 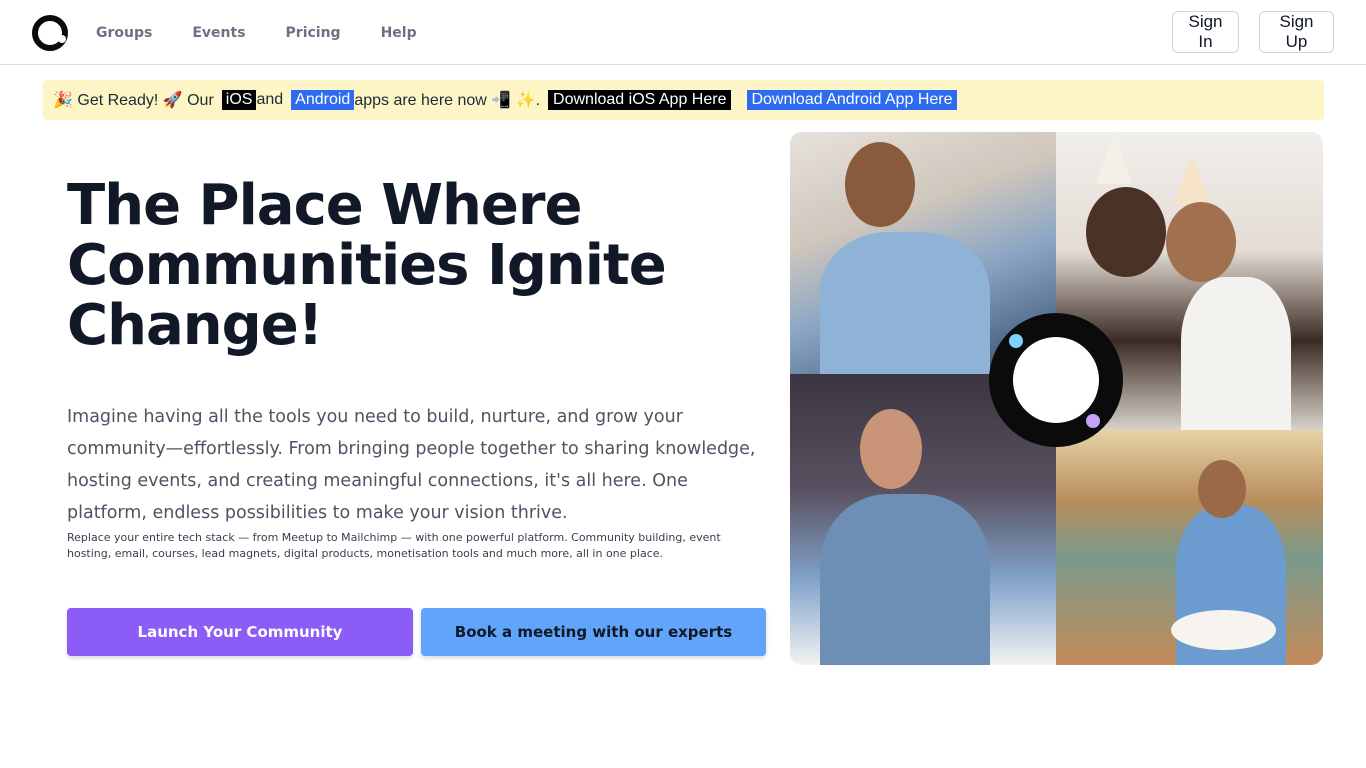 I want to click on nav-groups: Groups, so click(x=124, y=33).